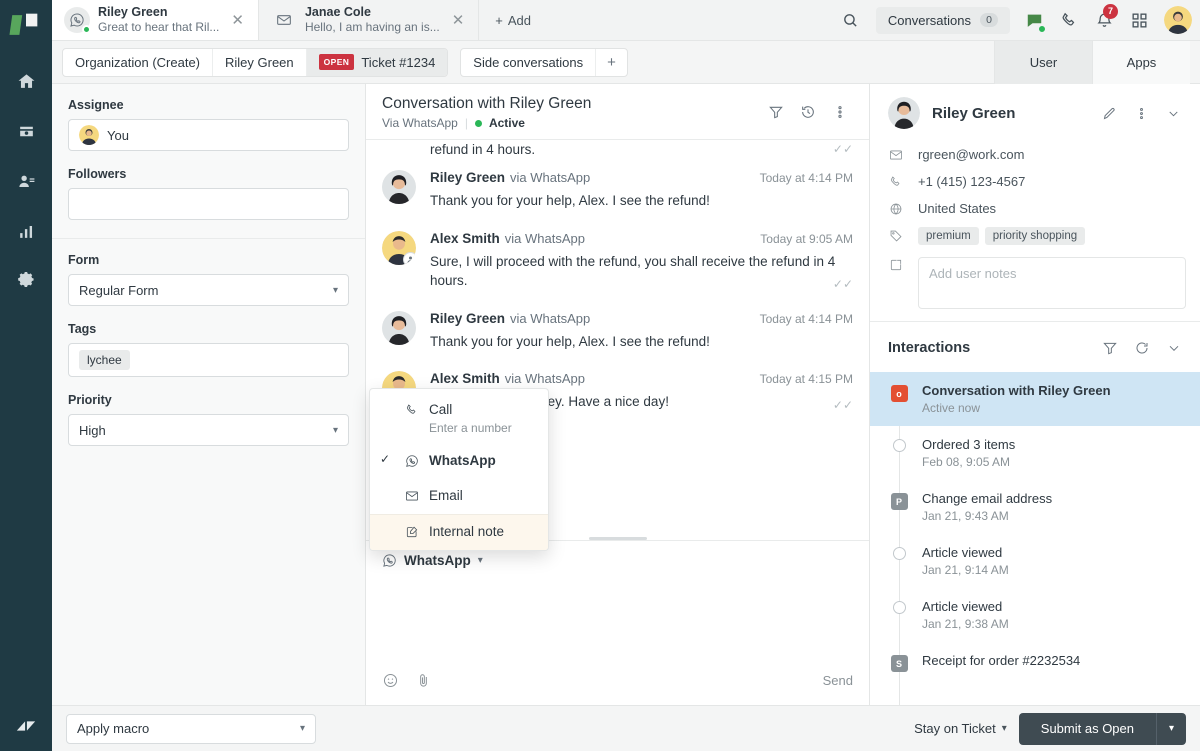 The height and width of the screenshot is (751, 1200). I want to click on list-item: P Change email address Jan 21, 9:43 AM, so click(1035, 507).